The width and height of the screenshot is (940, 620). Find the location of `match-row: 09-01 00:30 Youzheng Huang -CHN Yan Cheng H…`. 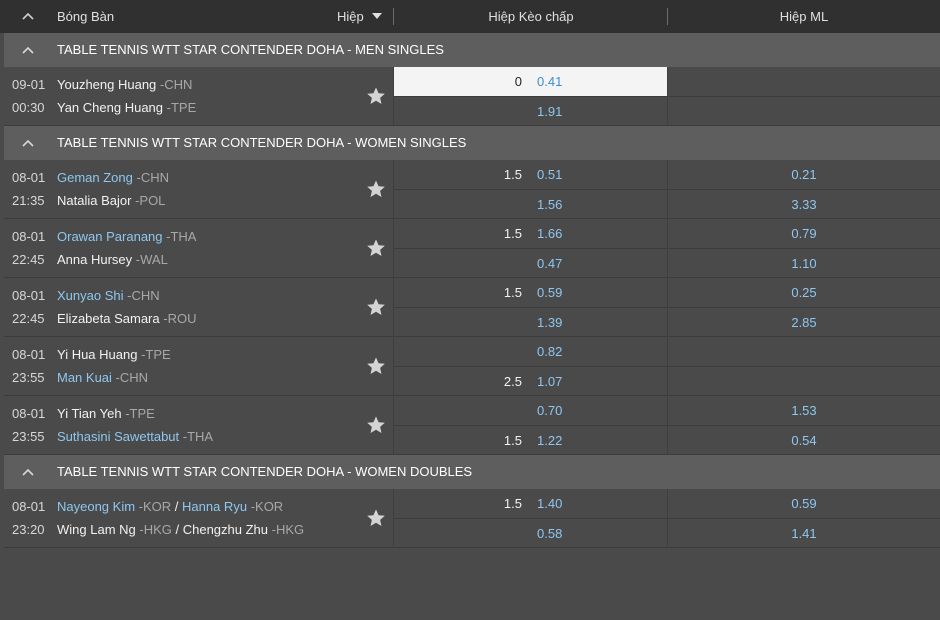

match-row: 09-01 00:30 Youzheng Huang -CHN Yan Cheng H… is located at coordinates (472, 96).